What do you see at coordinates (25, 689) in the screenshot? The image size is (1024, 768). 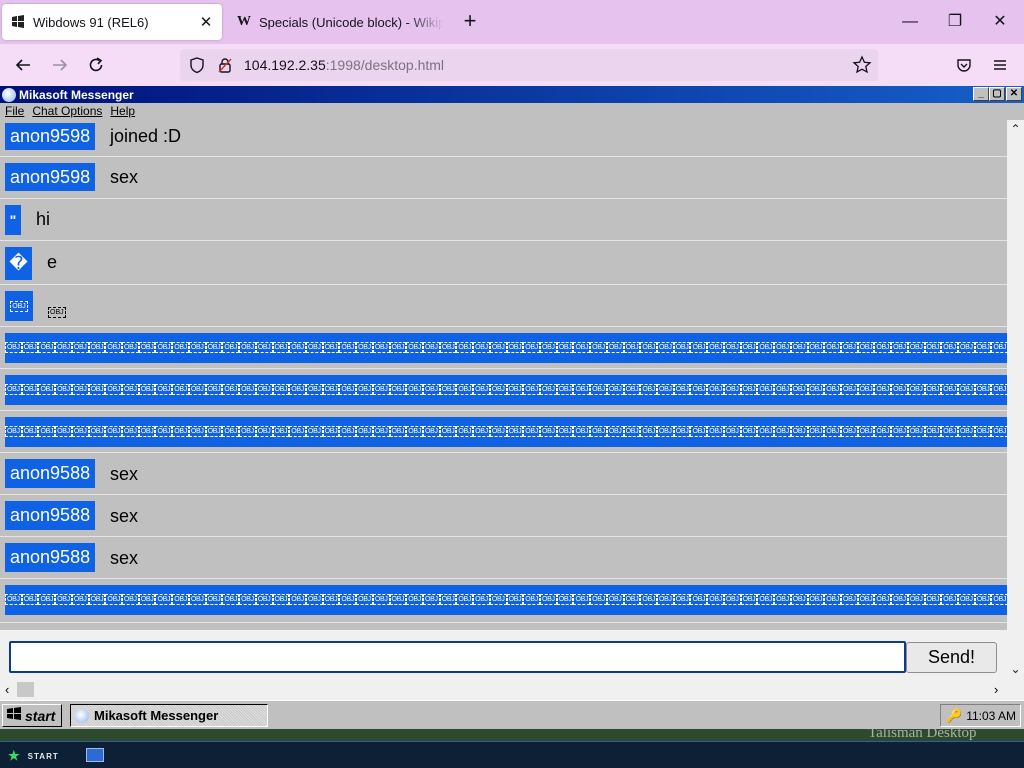 I see `scrollbar-thumb` at bounding box center [25, 689].